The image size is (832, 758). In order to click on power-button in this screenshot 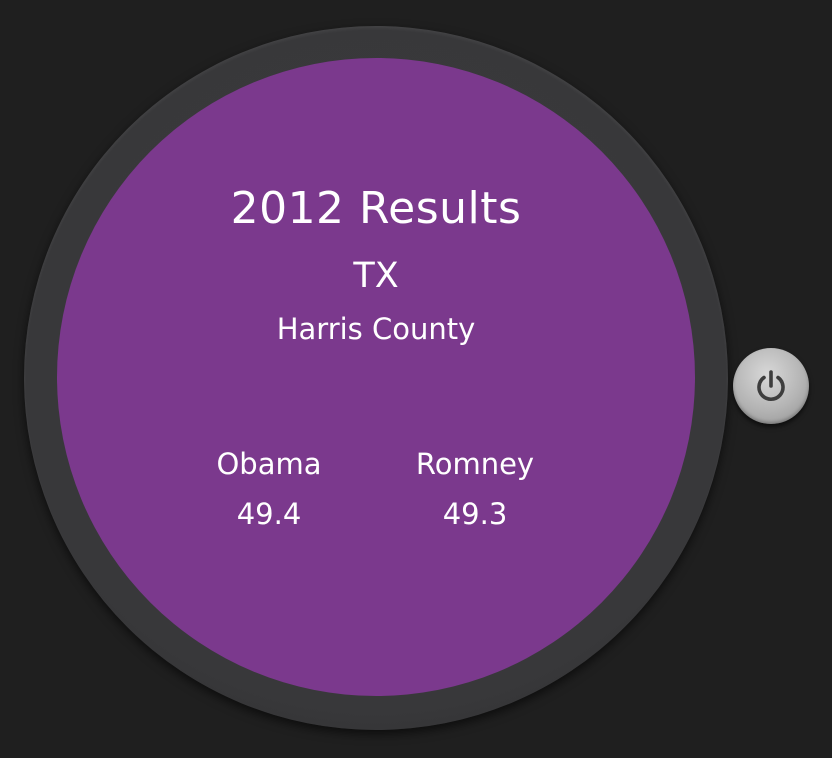, I will do `click(771, 386)`.